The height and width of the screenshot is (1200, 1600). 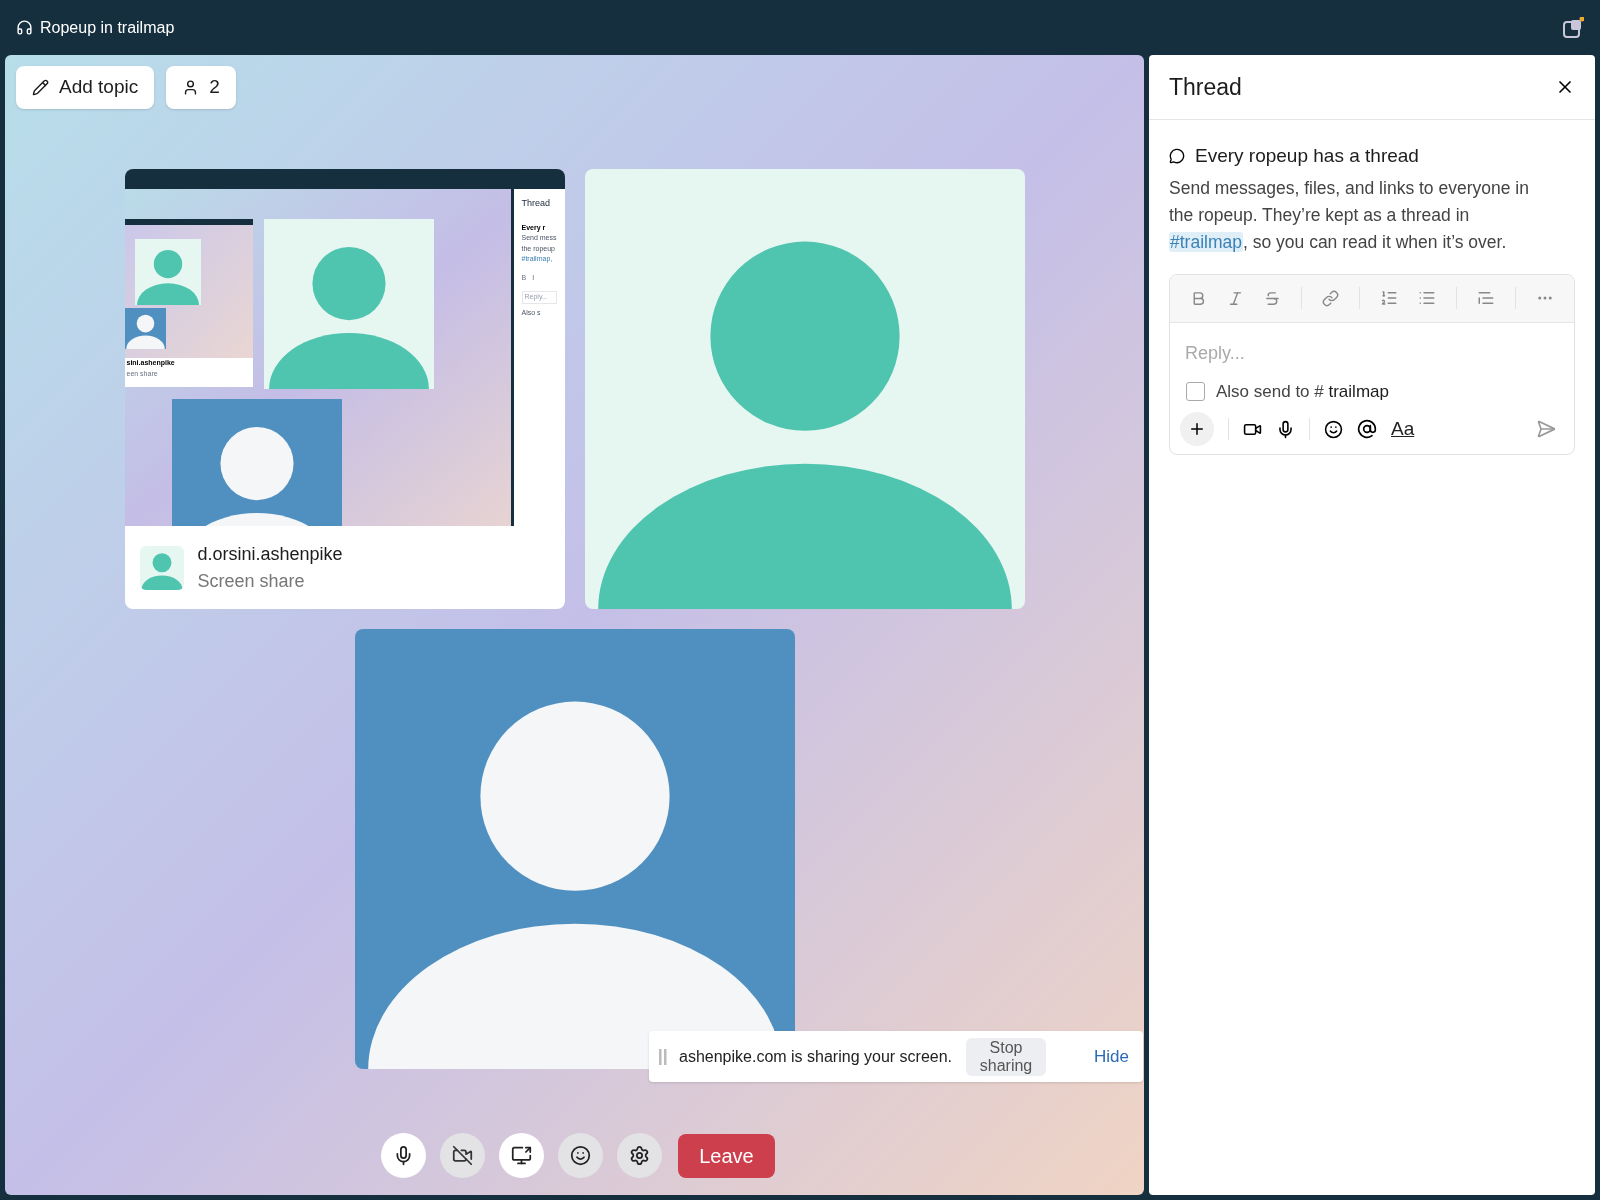 What do you see at coordinates (1330, 298) in the screenshot?
I see `link-icon` at bounding box center [1330, 298].